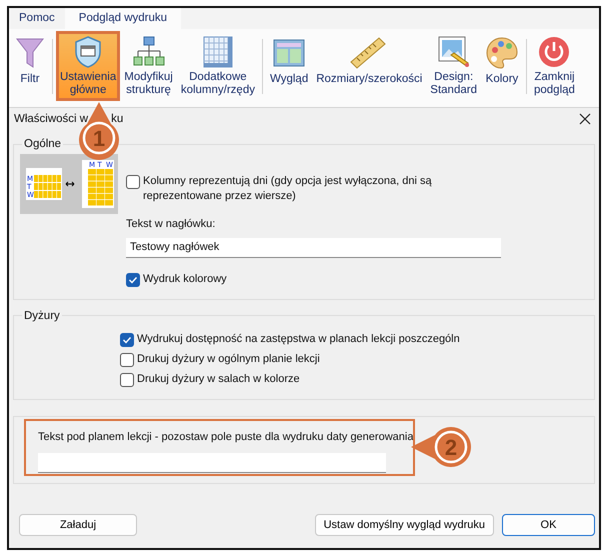 This screenshot has width=605, height=556. Describe the element at coordinates (298, 339) in the screenshot. I see `checkbox-label: Wydrukuj dostępność na zastępstwa w planach lekcji poszczególn` at that location.